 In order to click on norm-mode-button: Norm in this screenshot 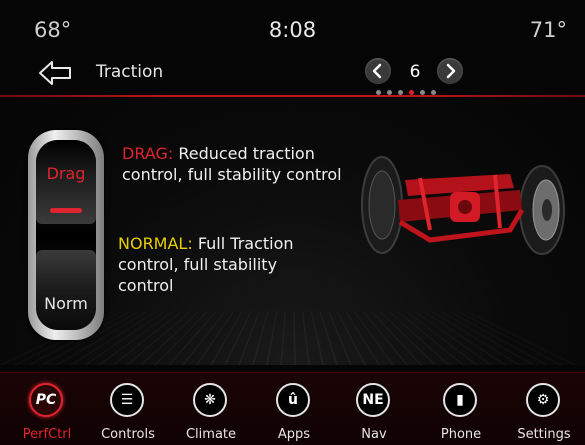, I will do `click(66, 290)`.